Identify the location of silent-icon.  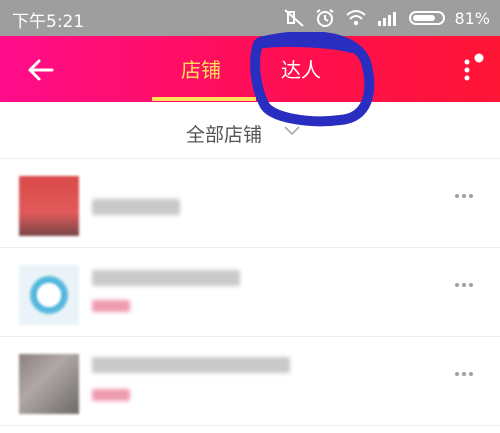
(294, 18).